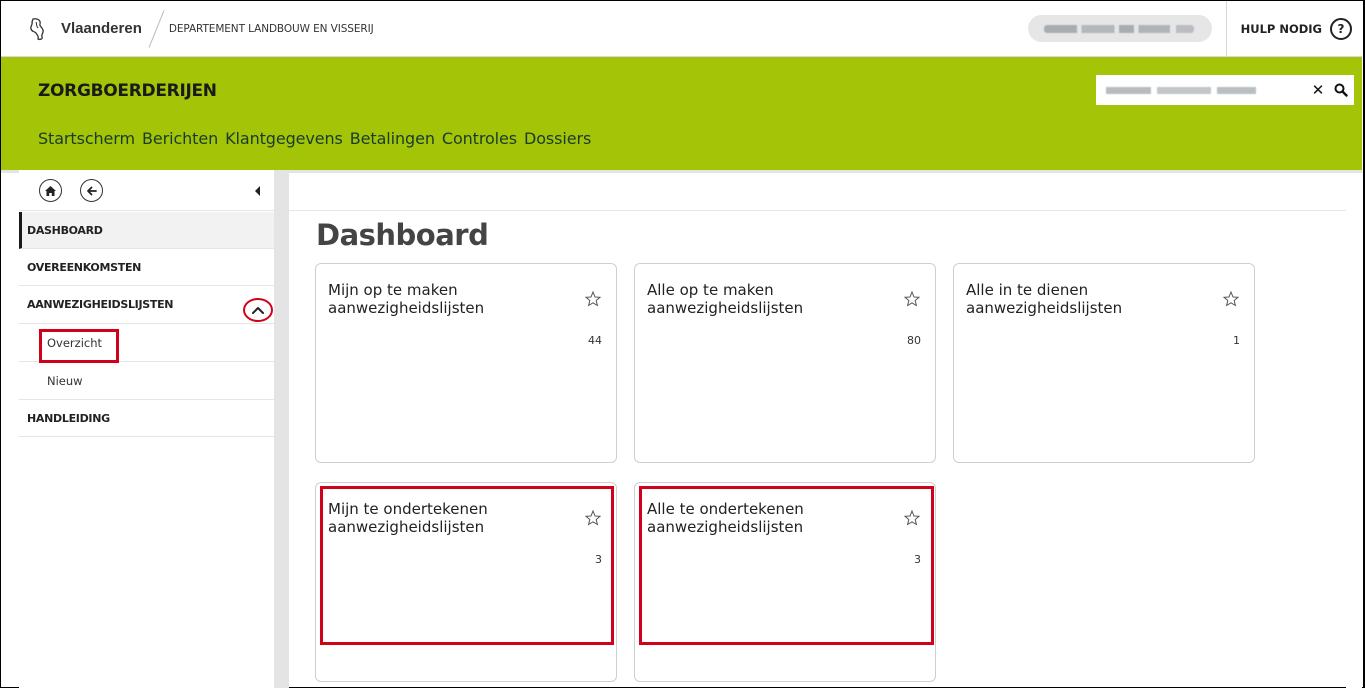 This screenshot has height=688, width=1365. I want to click on highlight-overzicht, so click(79, 346).